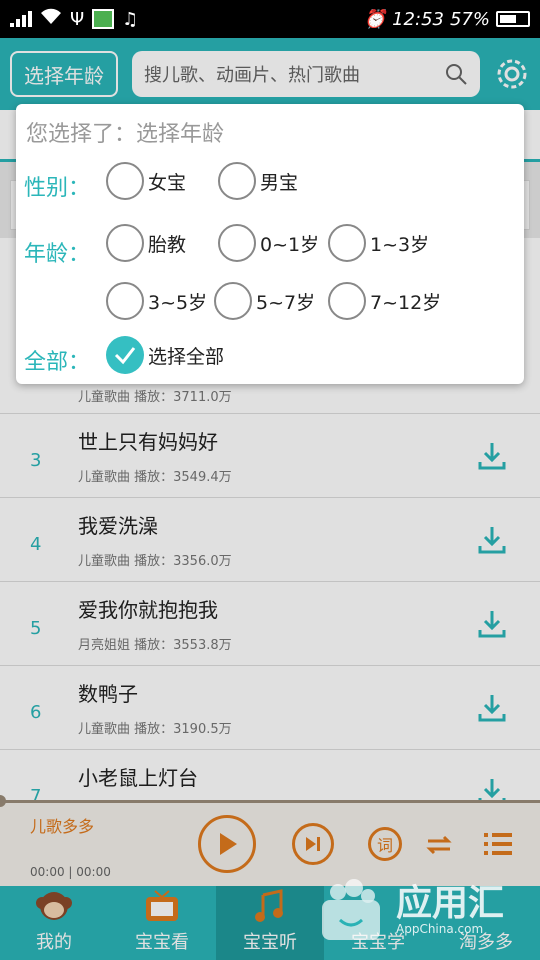 This screenshot has height=960, width=540. I want to click on battery-icon, so click(513, 19).